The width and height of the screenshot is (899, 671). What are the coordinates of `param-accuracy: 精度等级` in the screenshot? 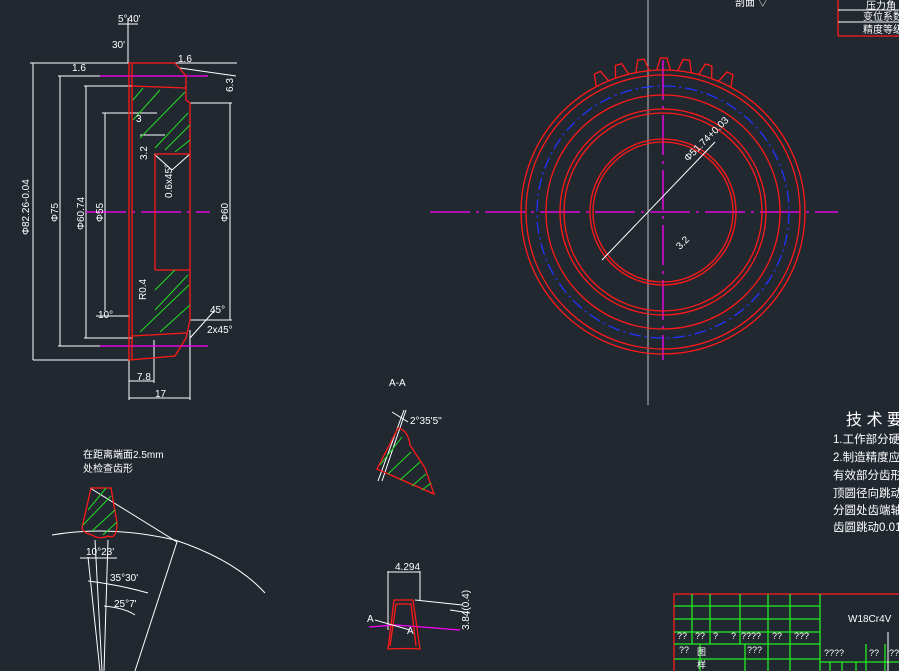 It's located at (881, 29).